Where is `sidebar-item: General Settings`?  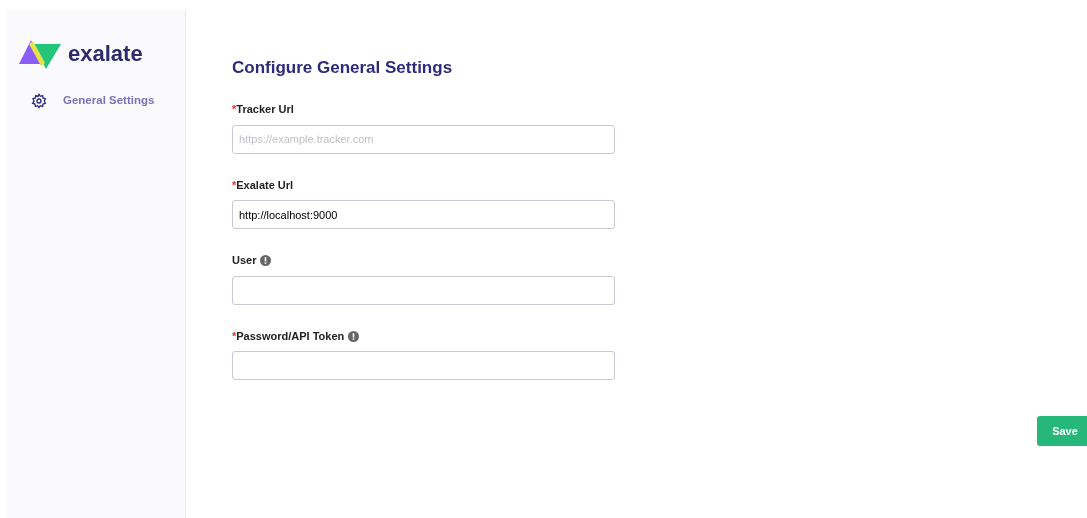 sidebar-item: General Settings is located at coordinates (102, 101).